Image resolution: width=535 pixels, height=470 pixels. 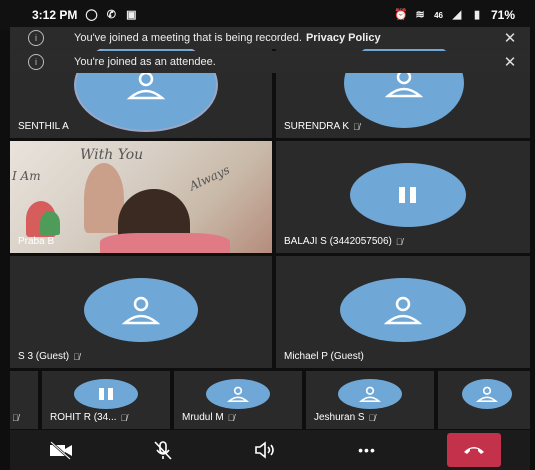 What do you see at coordinates (420, 15) in the screenshot?
I see `vibrate-icon: ≋` at bounding box center [420, 15].